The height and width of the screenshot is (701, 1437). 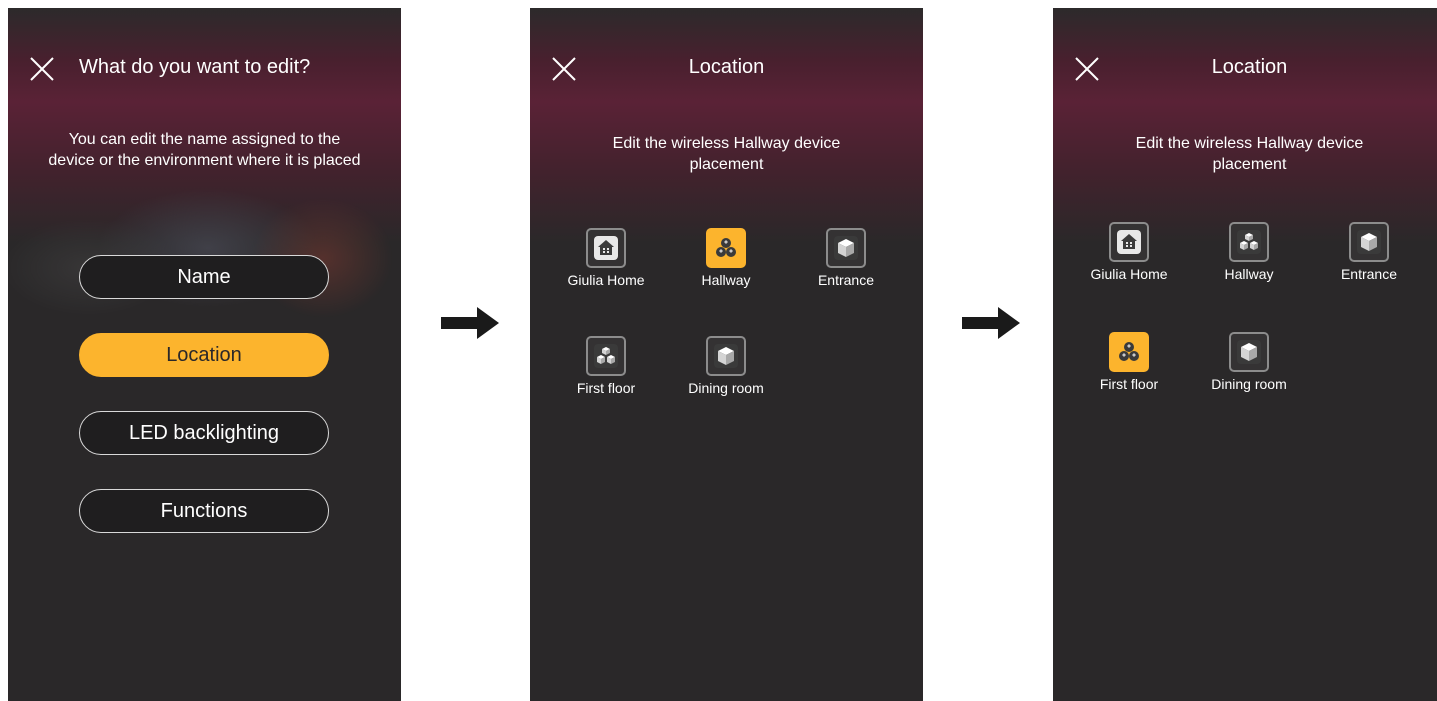 What do you see at coordinates (195, 67) in the screenshot?
I see `page-title: What do you want to edit?` at bounding box center [195, 67].